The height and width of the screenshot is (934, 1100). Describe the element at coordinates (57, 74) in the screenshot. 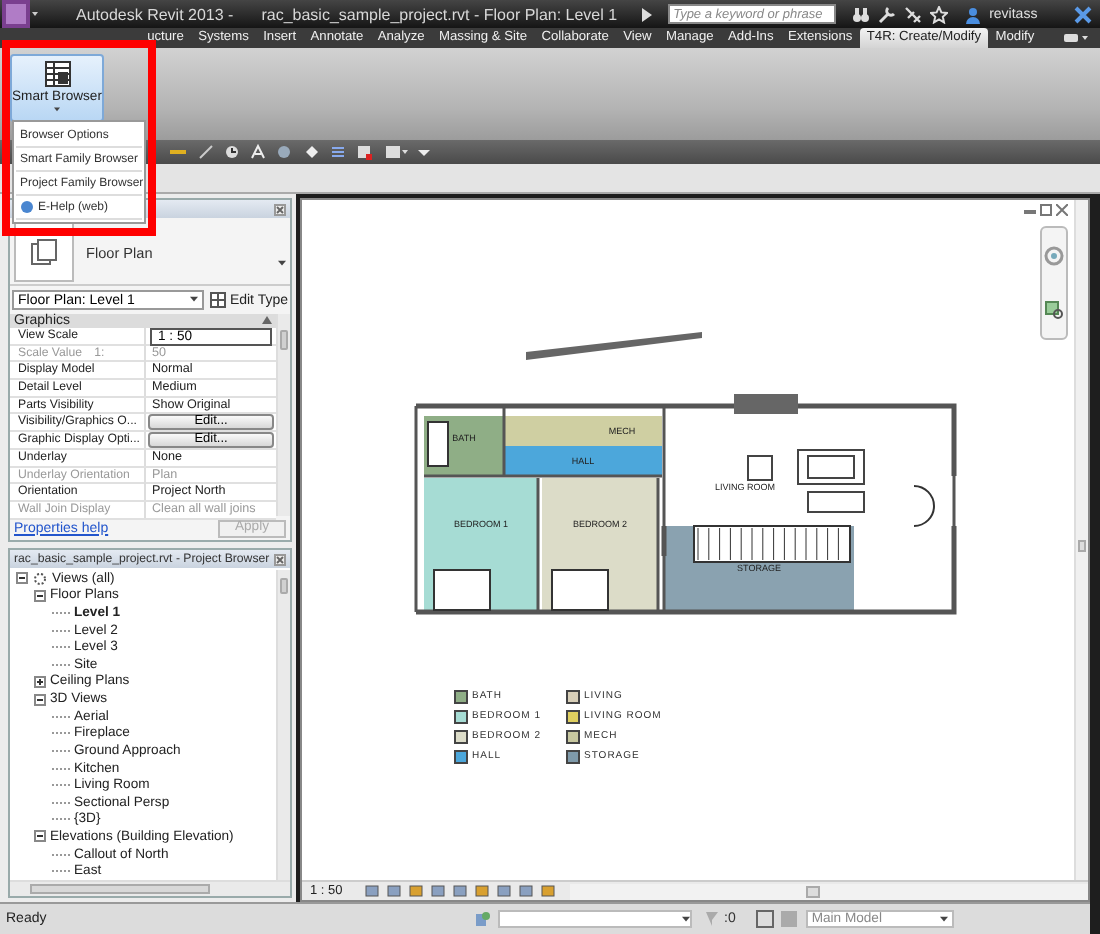

I see `browser-icon` at that location.